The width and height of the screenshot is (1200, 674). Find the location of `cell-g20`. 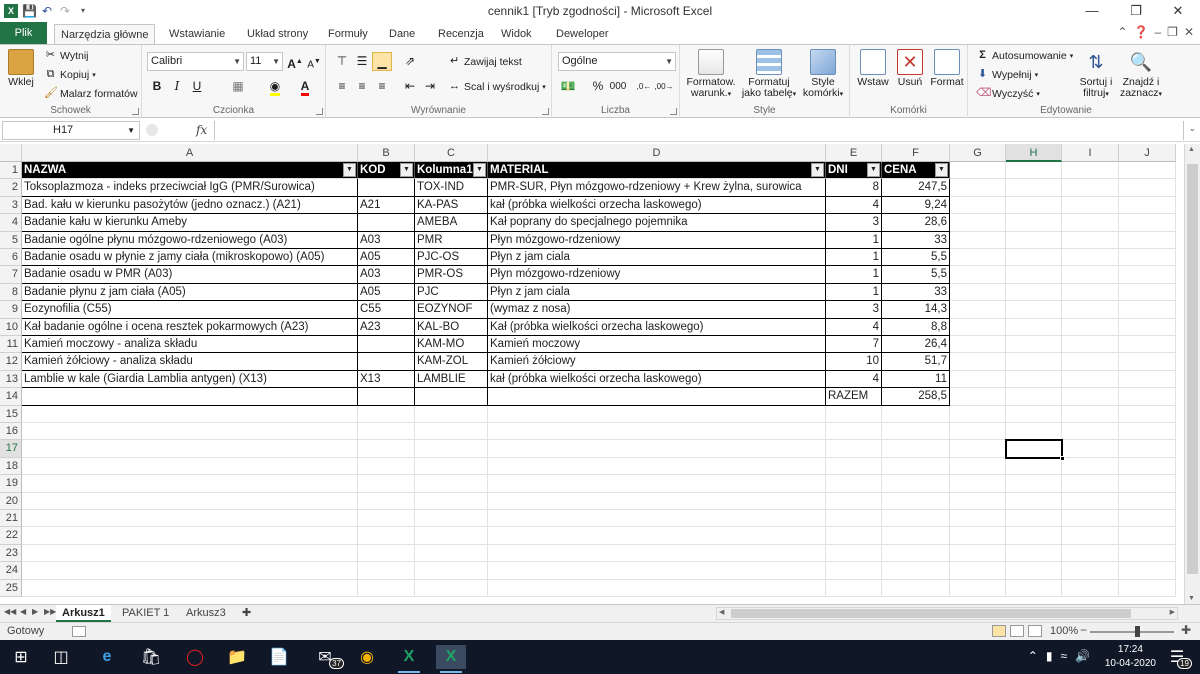

cell-g20 is located at coordinates (978, 501).